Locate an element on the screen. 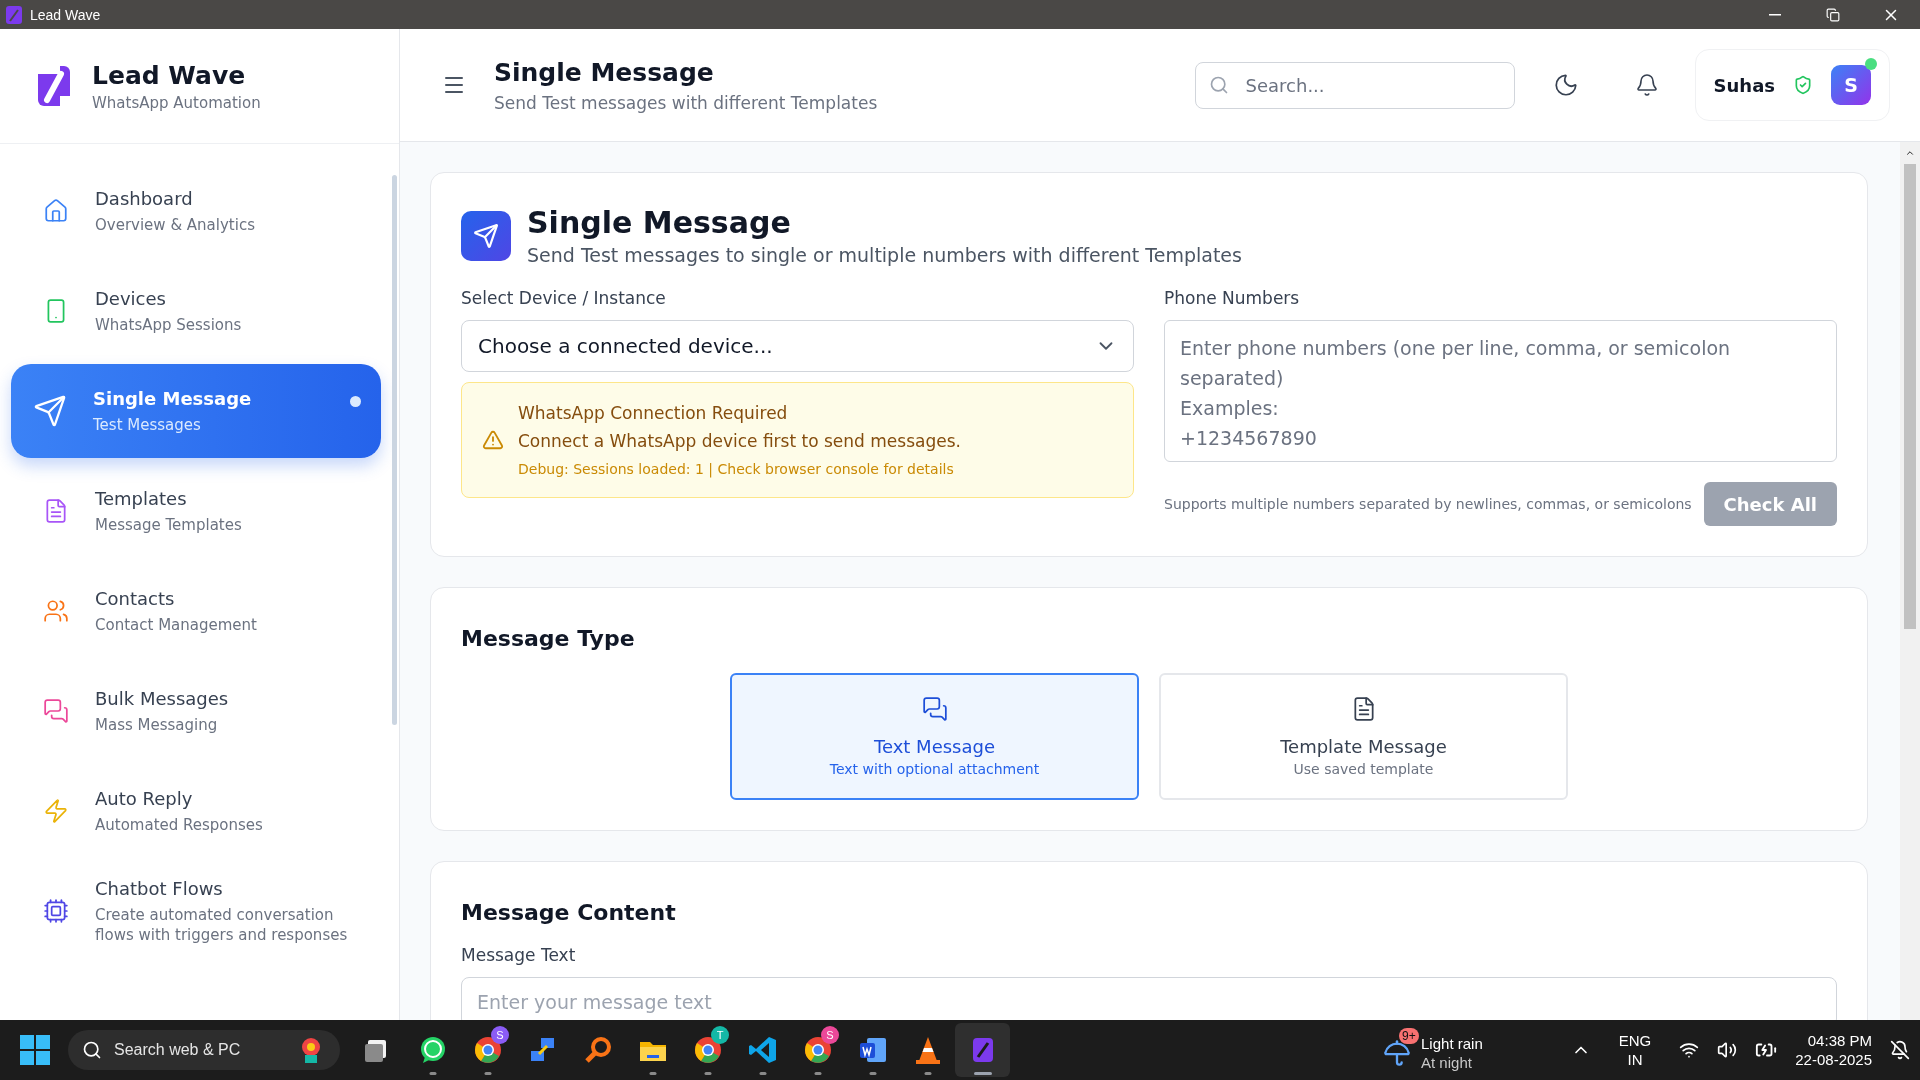 The height and width of the screenshot is (1080, 1920). weather-widget: 9+ Light rain At night is located at coordinates (1433, 1050).